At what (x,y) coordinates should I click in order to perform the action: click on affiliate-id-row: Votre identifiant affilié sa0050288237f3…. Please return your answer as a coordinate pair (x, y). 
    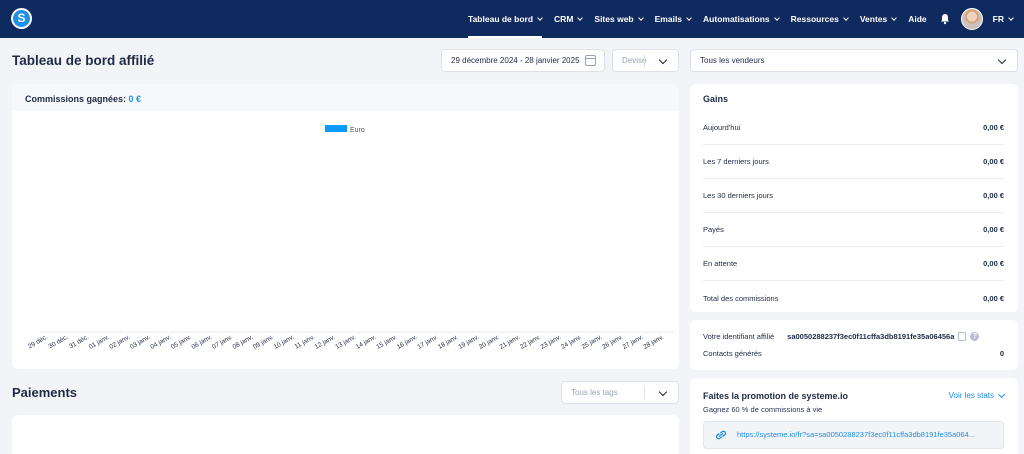
    Looking at the image, I should click on (853, 336).